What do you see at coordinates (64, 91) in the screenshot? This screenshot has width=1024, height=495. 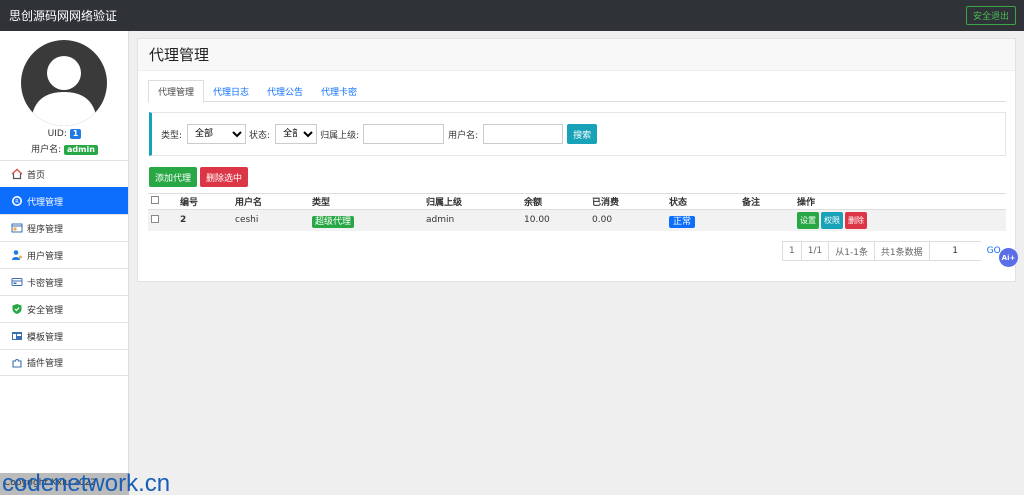 I see `avatar-person-icon` at bounding box center [64, 91].